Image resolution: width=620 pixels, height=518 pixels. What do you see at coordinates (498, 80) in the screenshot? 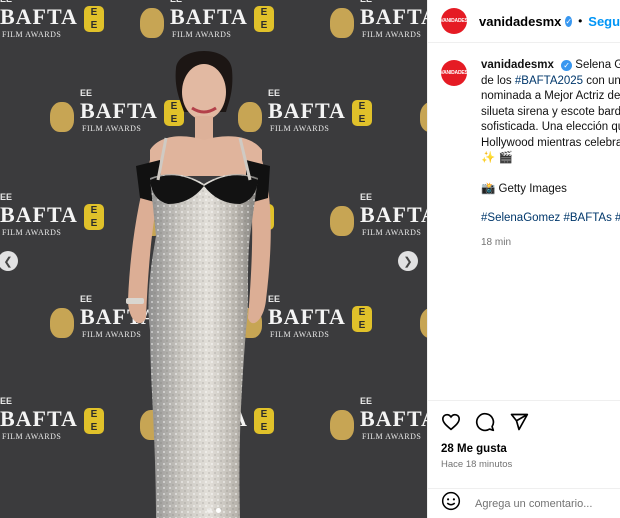
I see `caption-text-fragment: de los` at bounding box center [498, 80].